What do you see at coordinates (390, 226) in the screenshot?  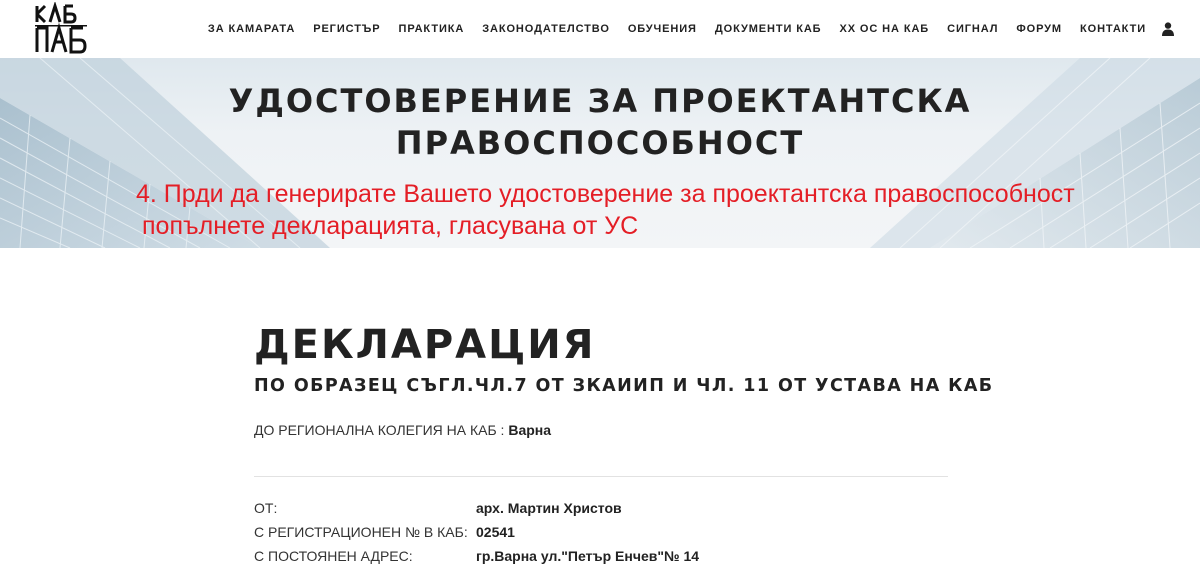 I see `banner-instruction-line-2: попълнете декларацията, гласувана от УС` at bounding box center [390, 226].